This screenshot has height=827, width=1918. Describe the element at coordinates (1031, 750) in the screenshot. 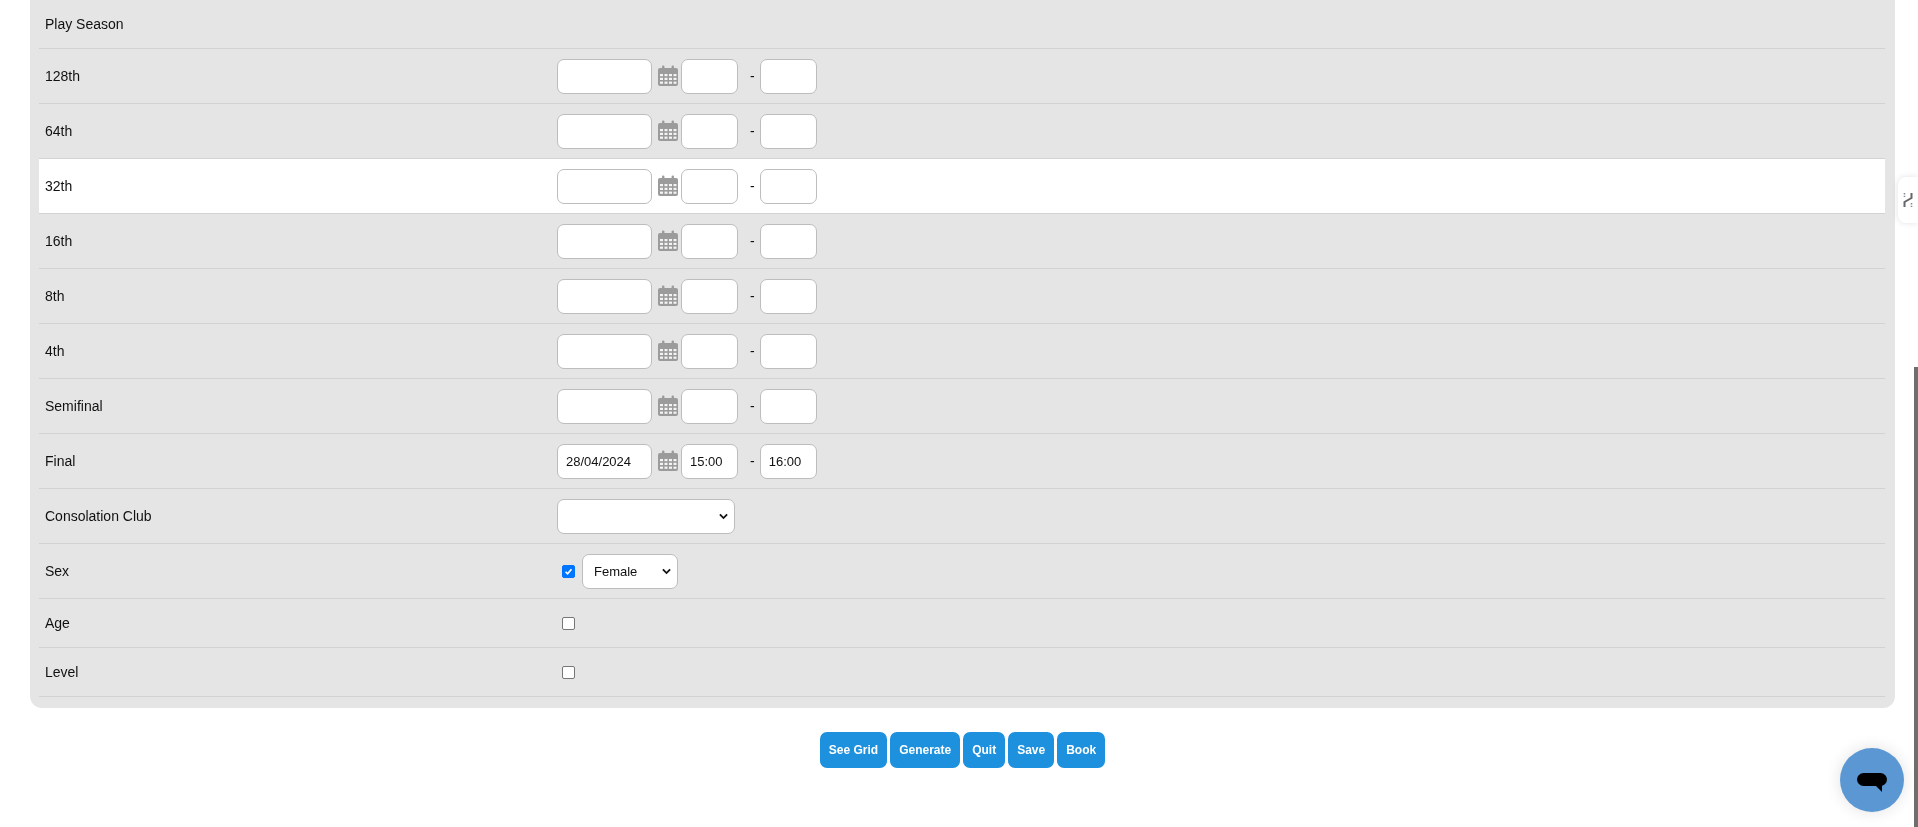

I see `action-button: Save` at that location.